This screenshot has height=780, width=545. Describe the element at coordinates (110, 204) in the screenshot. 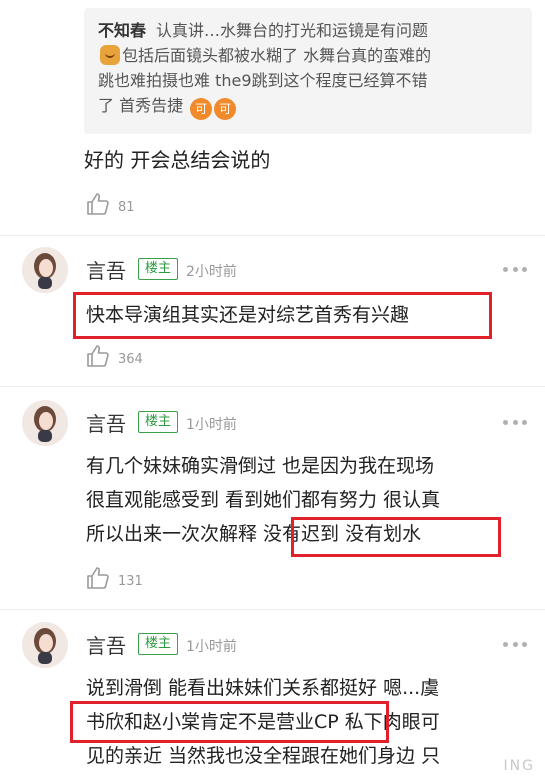

I see `like-button: 81` at that location.